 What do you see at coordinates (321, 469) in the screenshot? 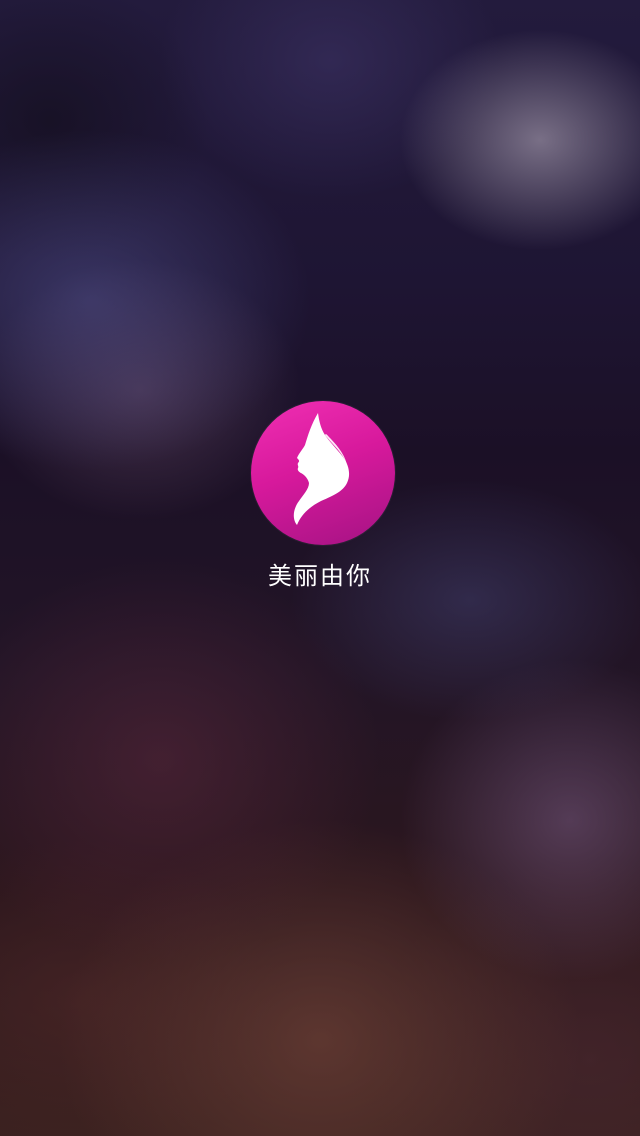
I see `woman-silhouette-icon` at bounding box center [321, 469].